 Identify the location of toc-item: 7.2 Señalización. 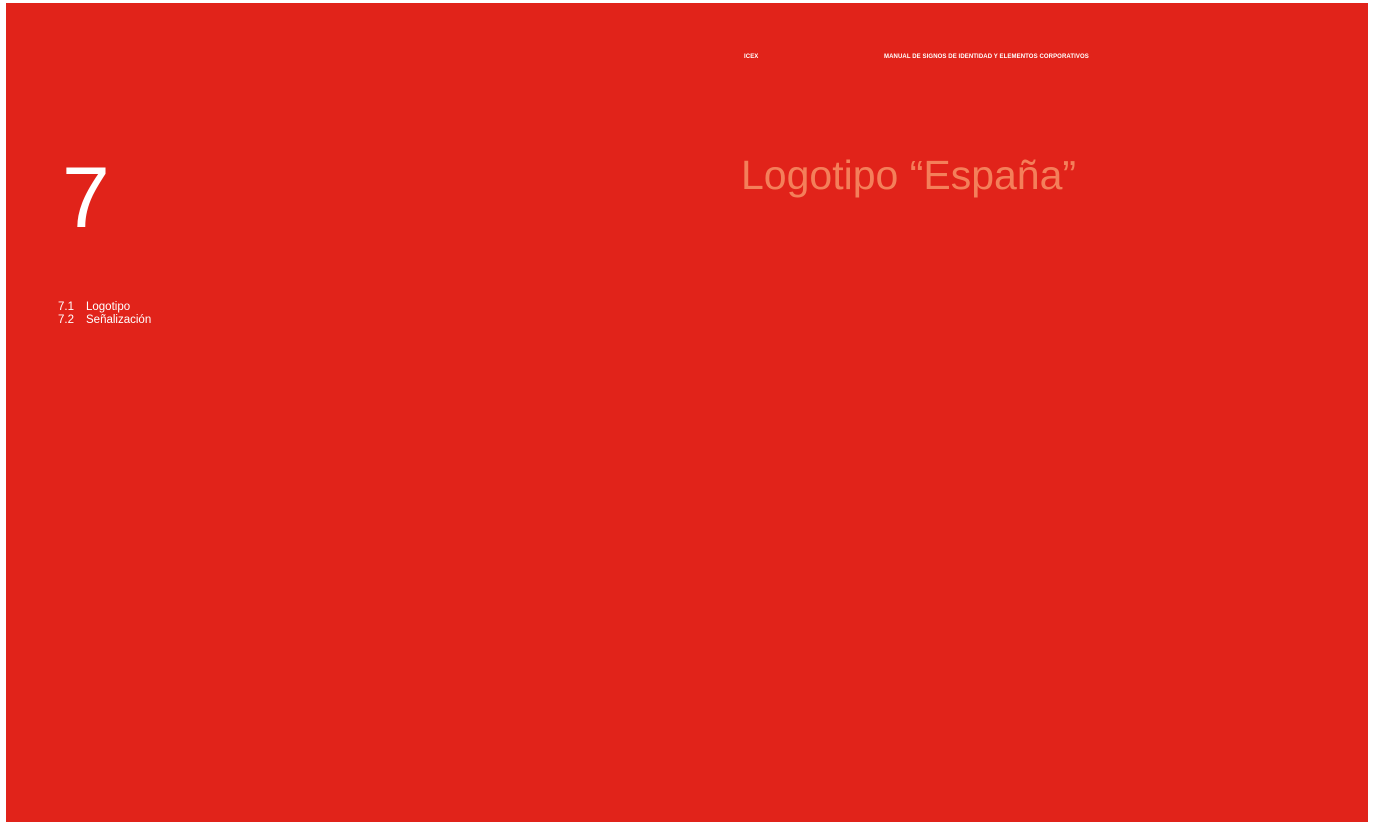
(104, 320).